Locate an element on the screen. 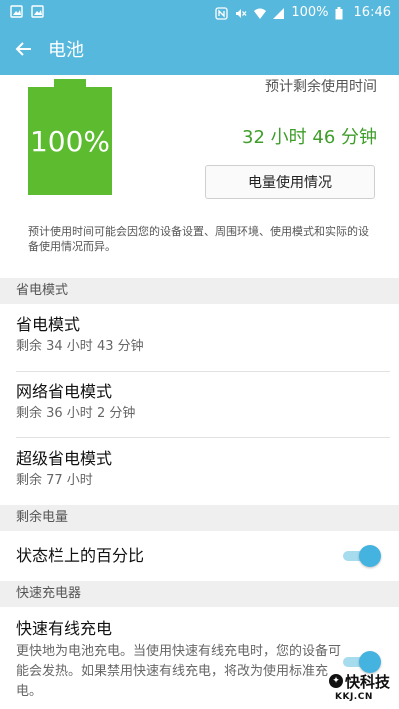 This screenshot has width=399, height=709. app-bar: 电池 is located at coordinates (199, 51).